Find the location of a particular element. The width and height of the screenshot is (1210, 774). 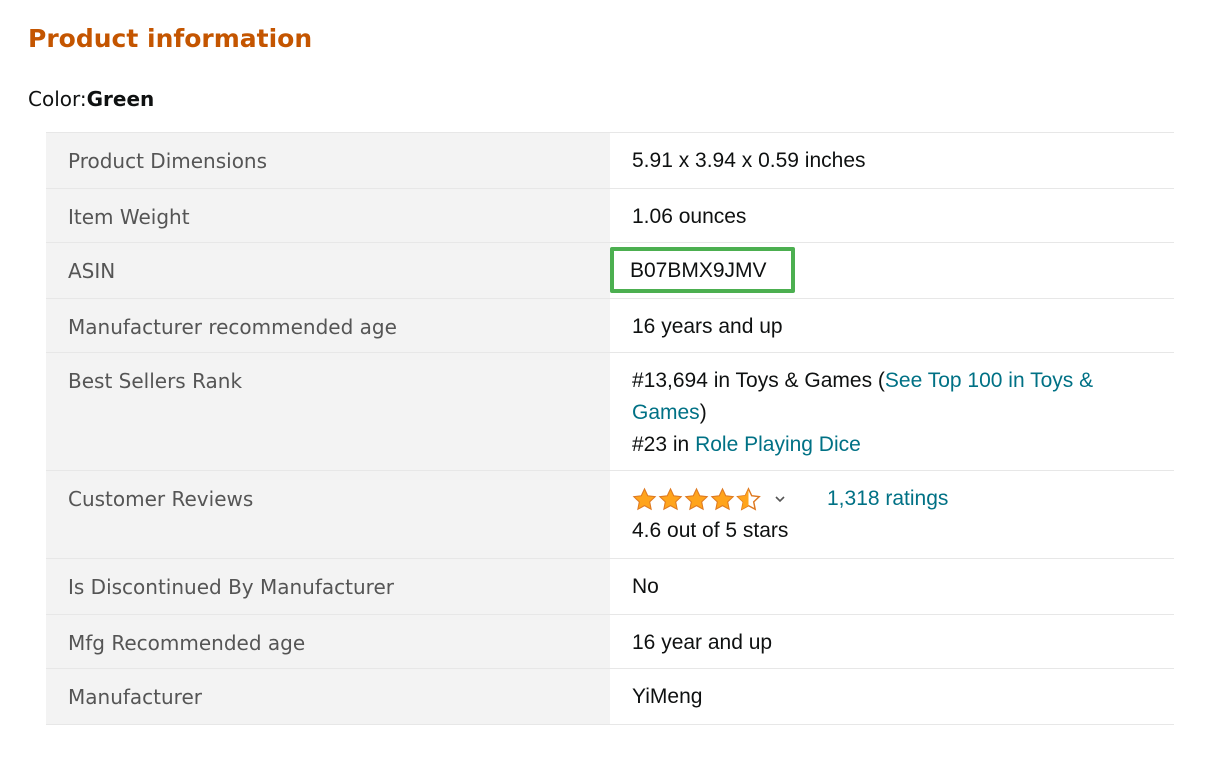

row-label-manufacturer: Manufacturer is located at coordinates (328, 696).